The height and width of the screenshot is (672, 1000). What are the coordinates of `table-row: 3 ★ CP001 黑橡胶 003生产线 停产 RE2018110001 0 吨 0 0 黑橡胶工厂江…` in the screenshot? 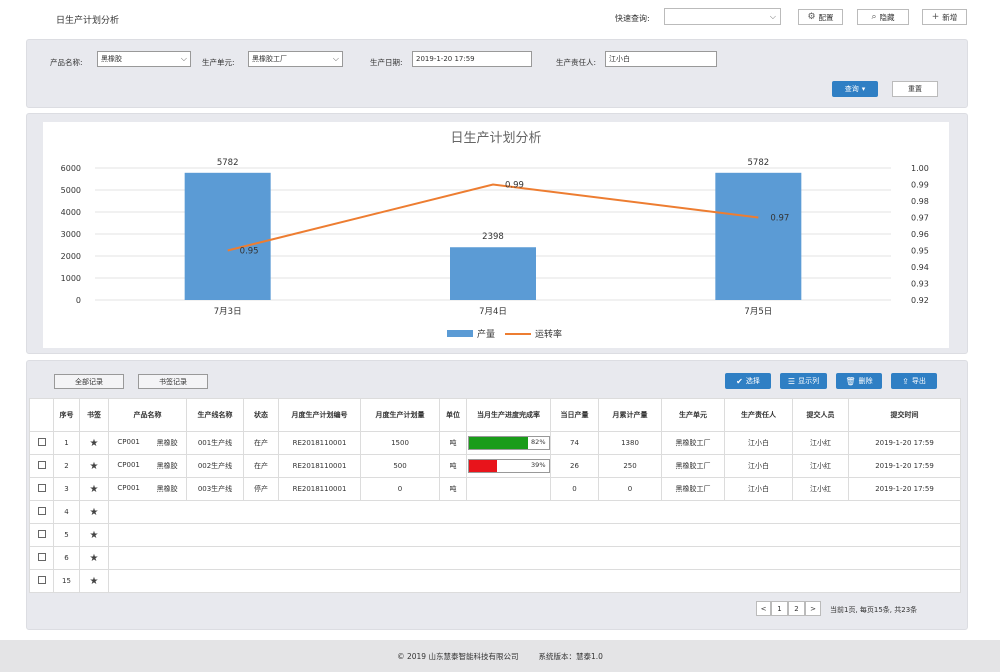 It's located at (495, 489).